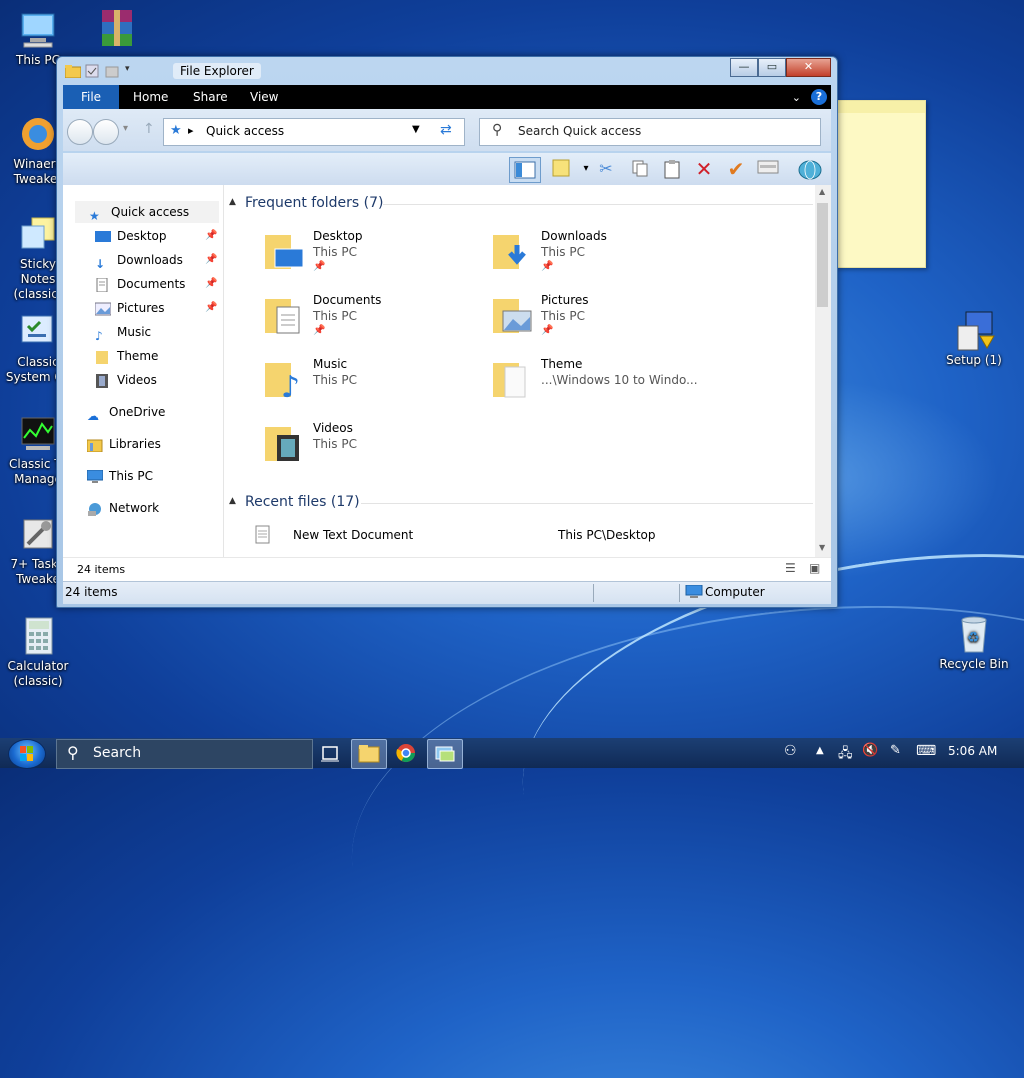 The width and height of the screenshot is (1024, 1078). What do you see at coordinates (264, 97) in the screenshot?
I see `tab-view: View` at bounding box center [264, 97].